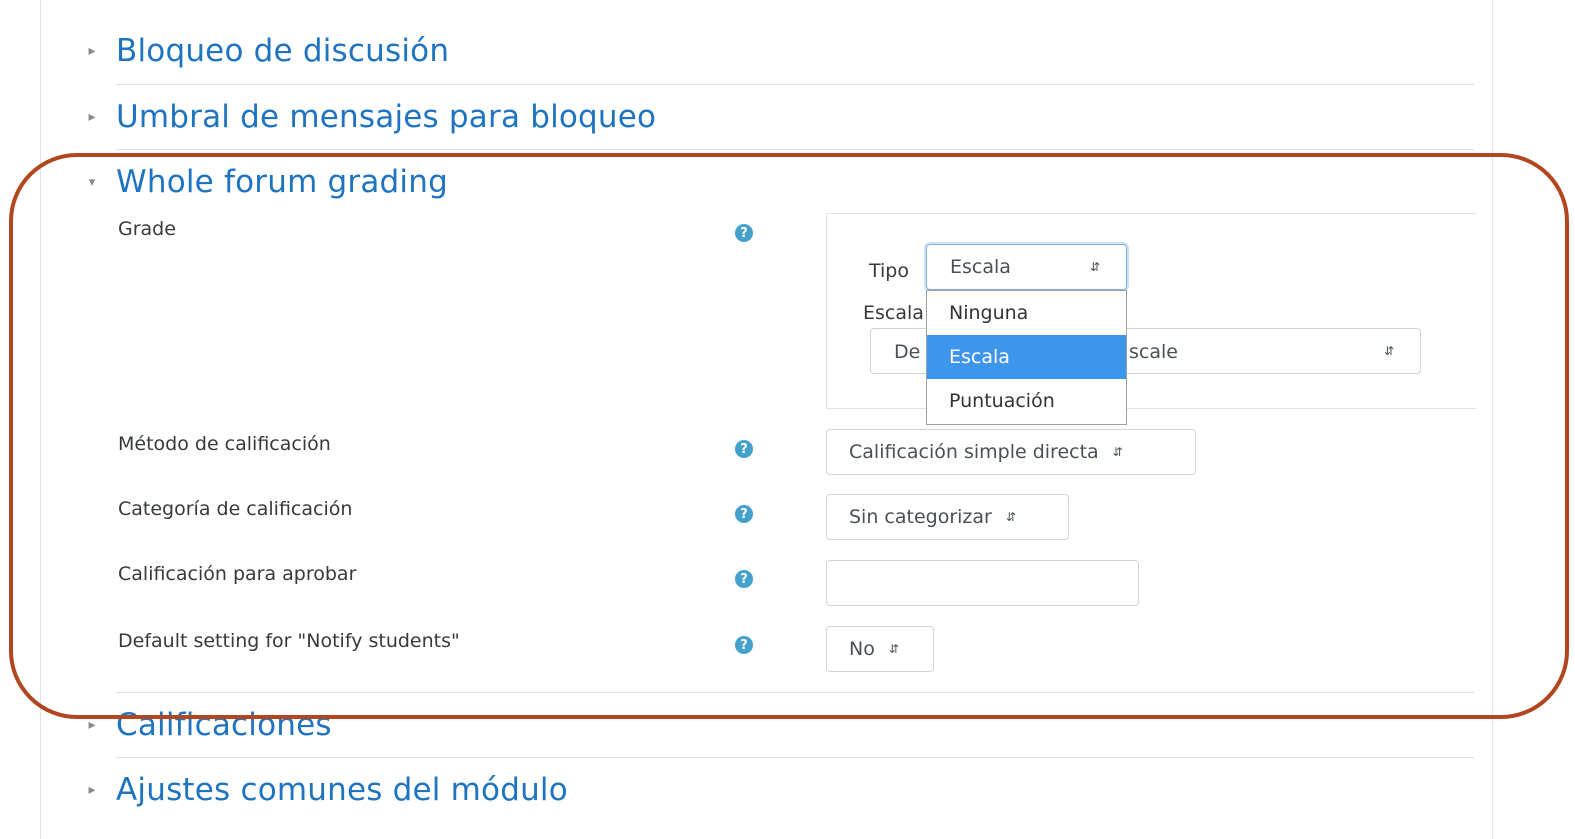 This screenshot has height=839, width=1575. I want to click on categoria-value: Sin categorizar, so click(920, 517).